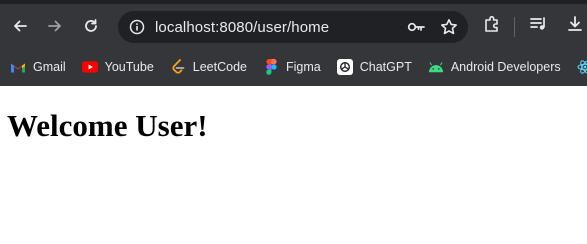 This screenshot has height=244, width=587. I want to click on bookmark-label: Figma, so click(303, 67).